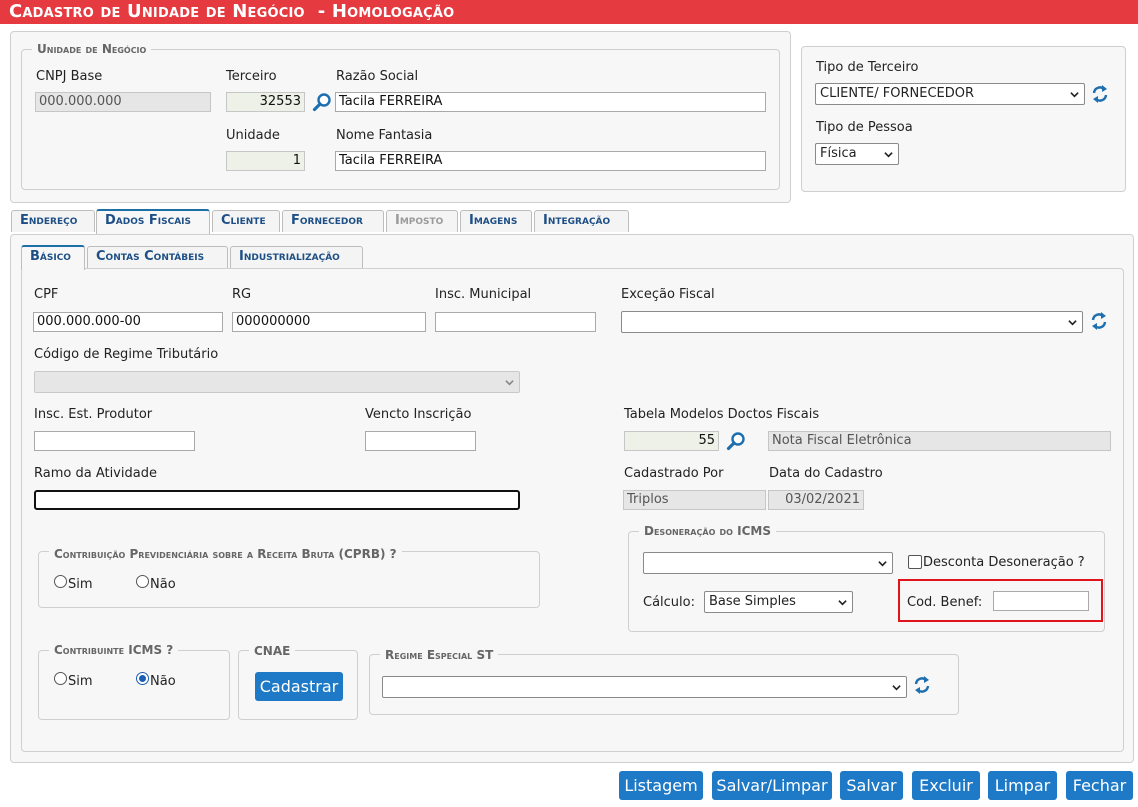 Image resolution: width=1138 pixels, height=807 pixels. Describe the element at coordinates (126, 354) in the screenshot. I see `regime-tributario-label: Código de Regime Tributário` at that location.